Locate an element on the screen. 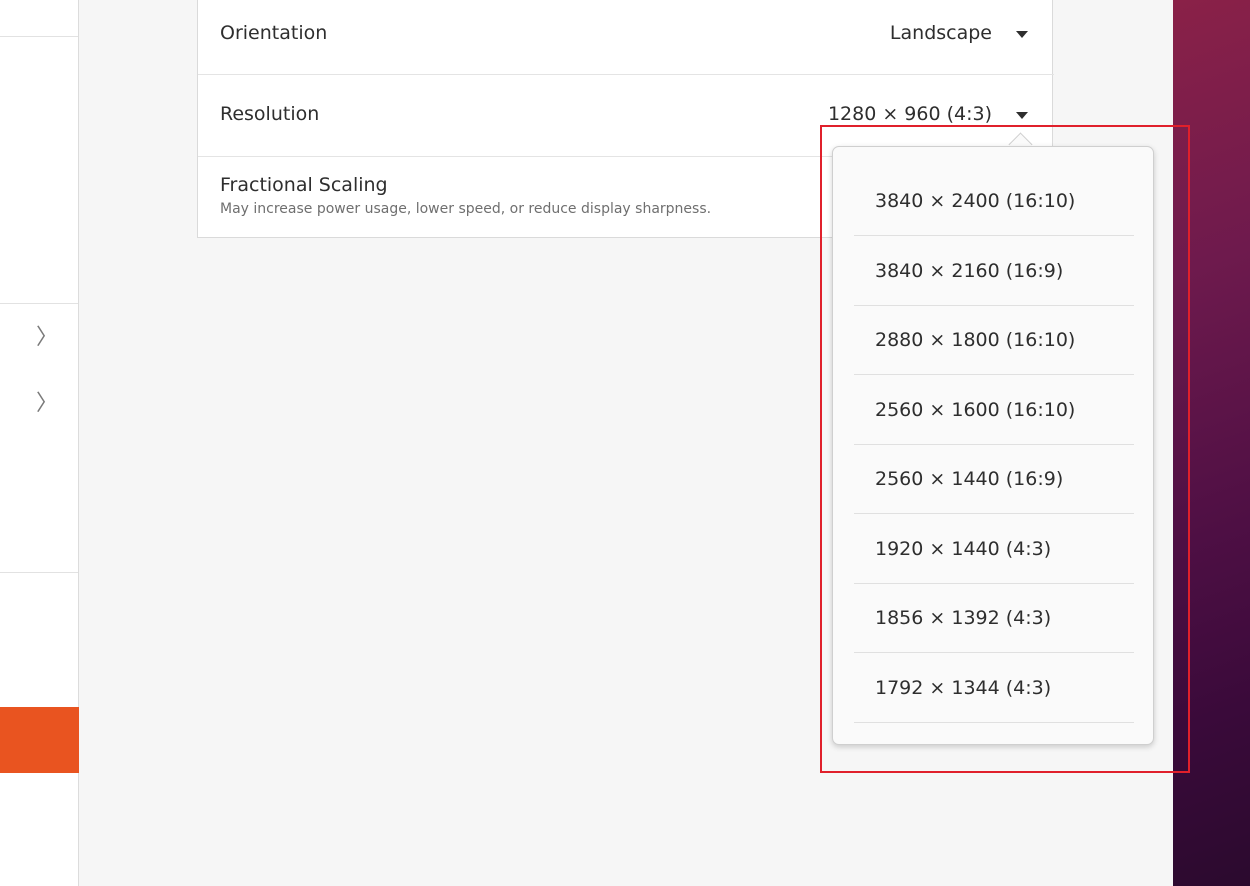  fractional-scaling-label: Fractional Scaling is located at coordinates (304, 185).